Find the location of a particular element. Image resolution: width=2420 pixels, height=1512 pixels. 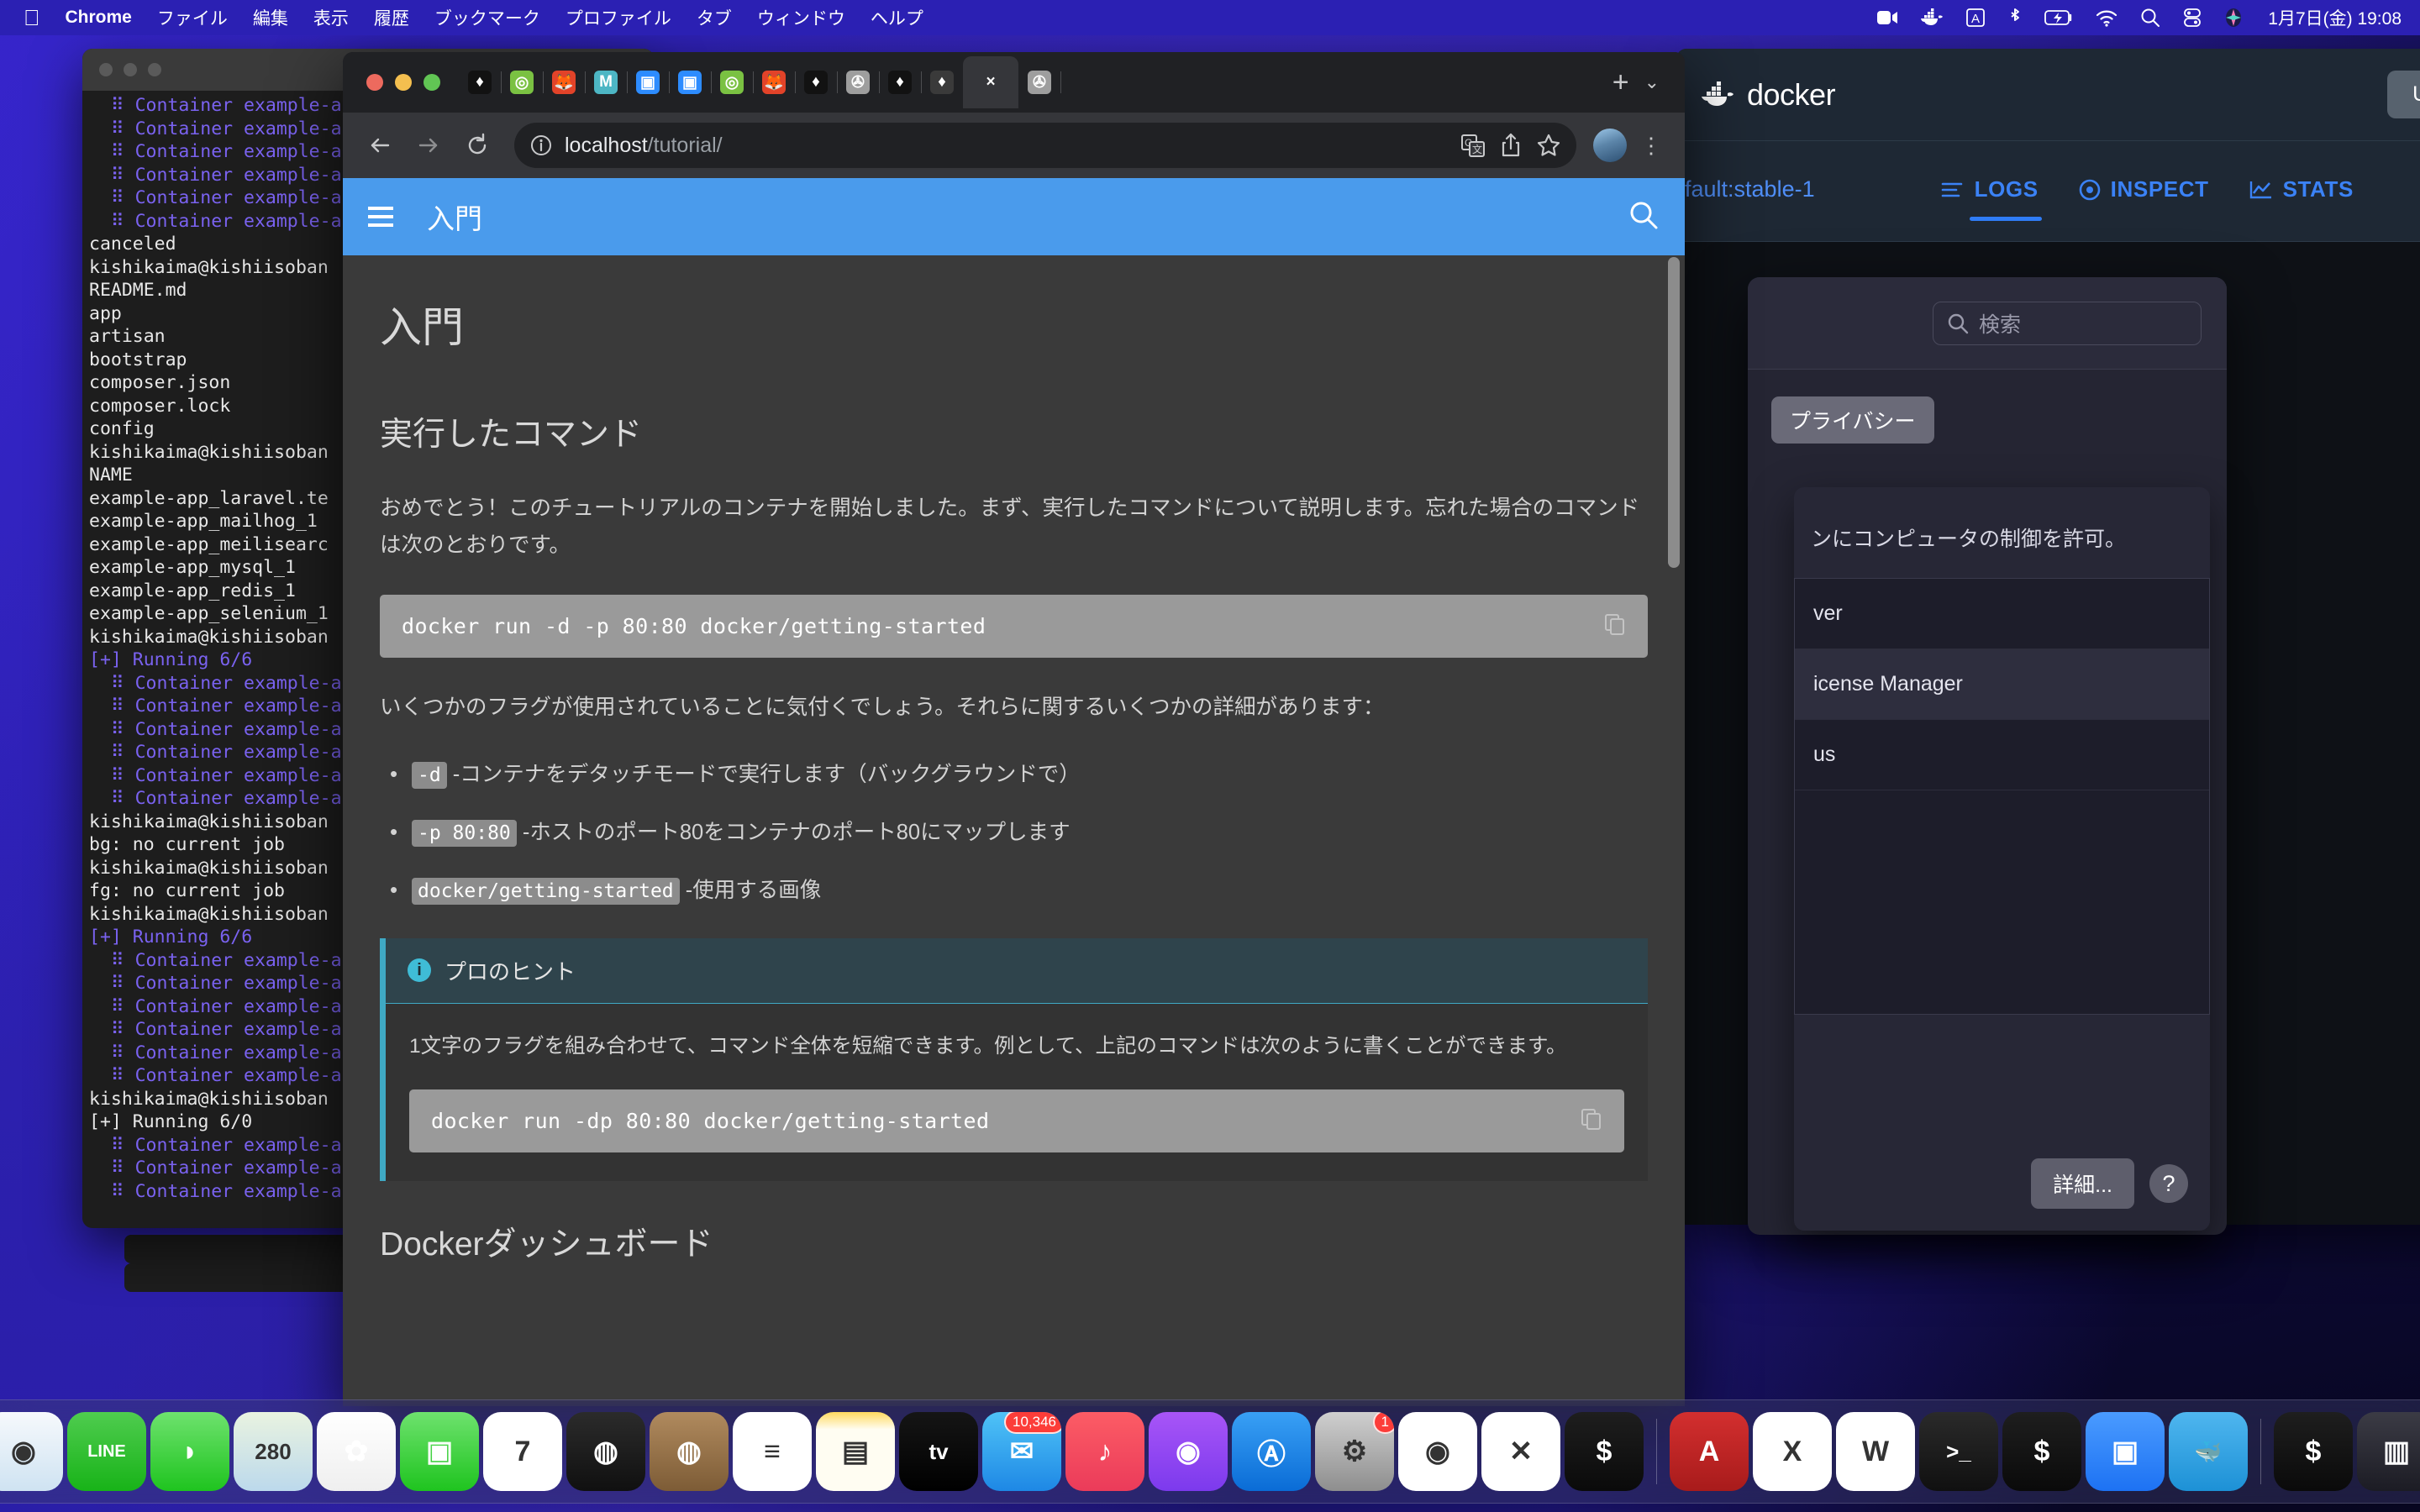

tab-stats: STATS is located at coordinates (2301, 197).